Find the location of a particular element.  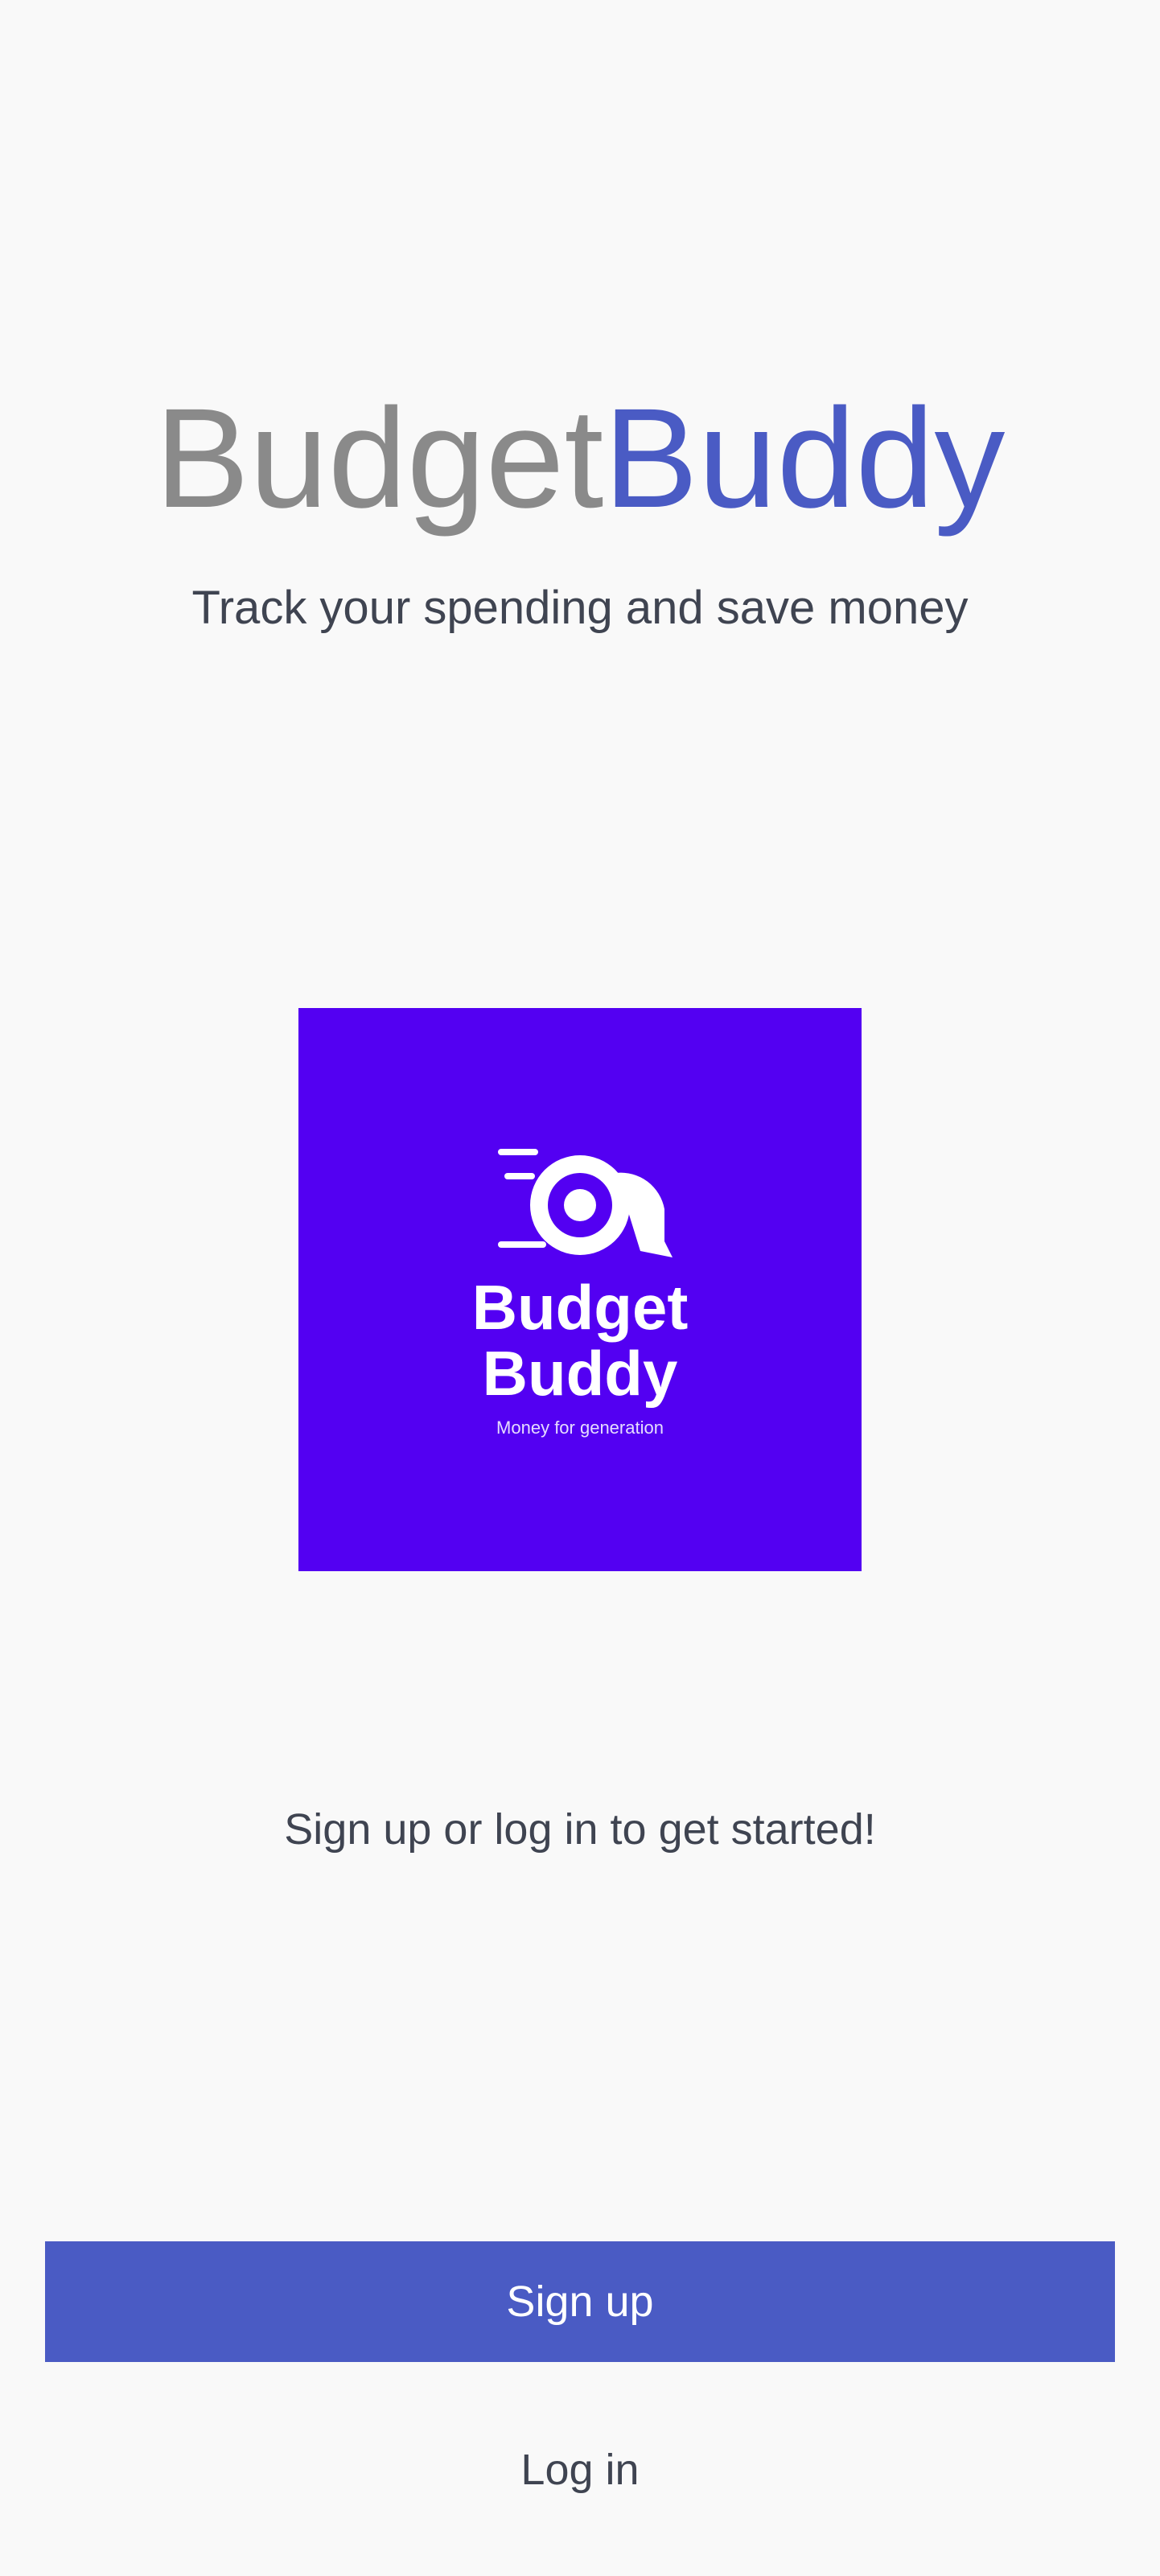

get-started-prompt: Sign up or log in to get started! is located at coordinates (580, 1829).